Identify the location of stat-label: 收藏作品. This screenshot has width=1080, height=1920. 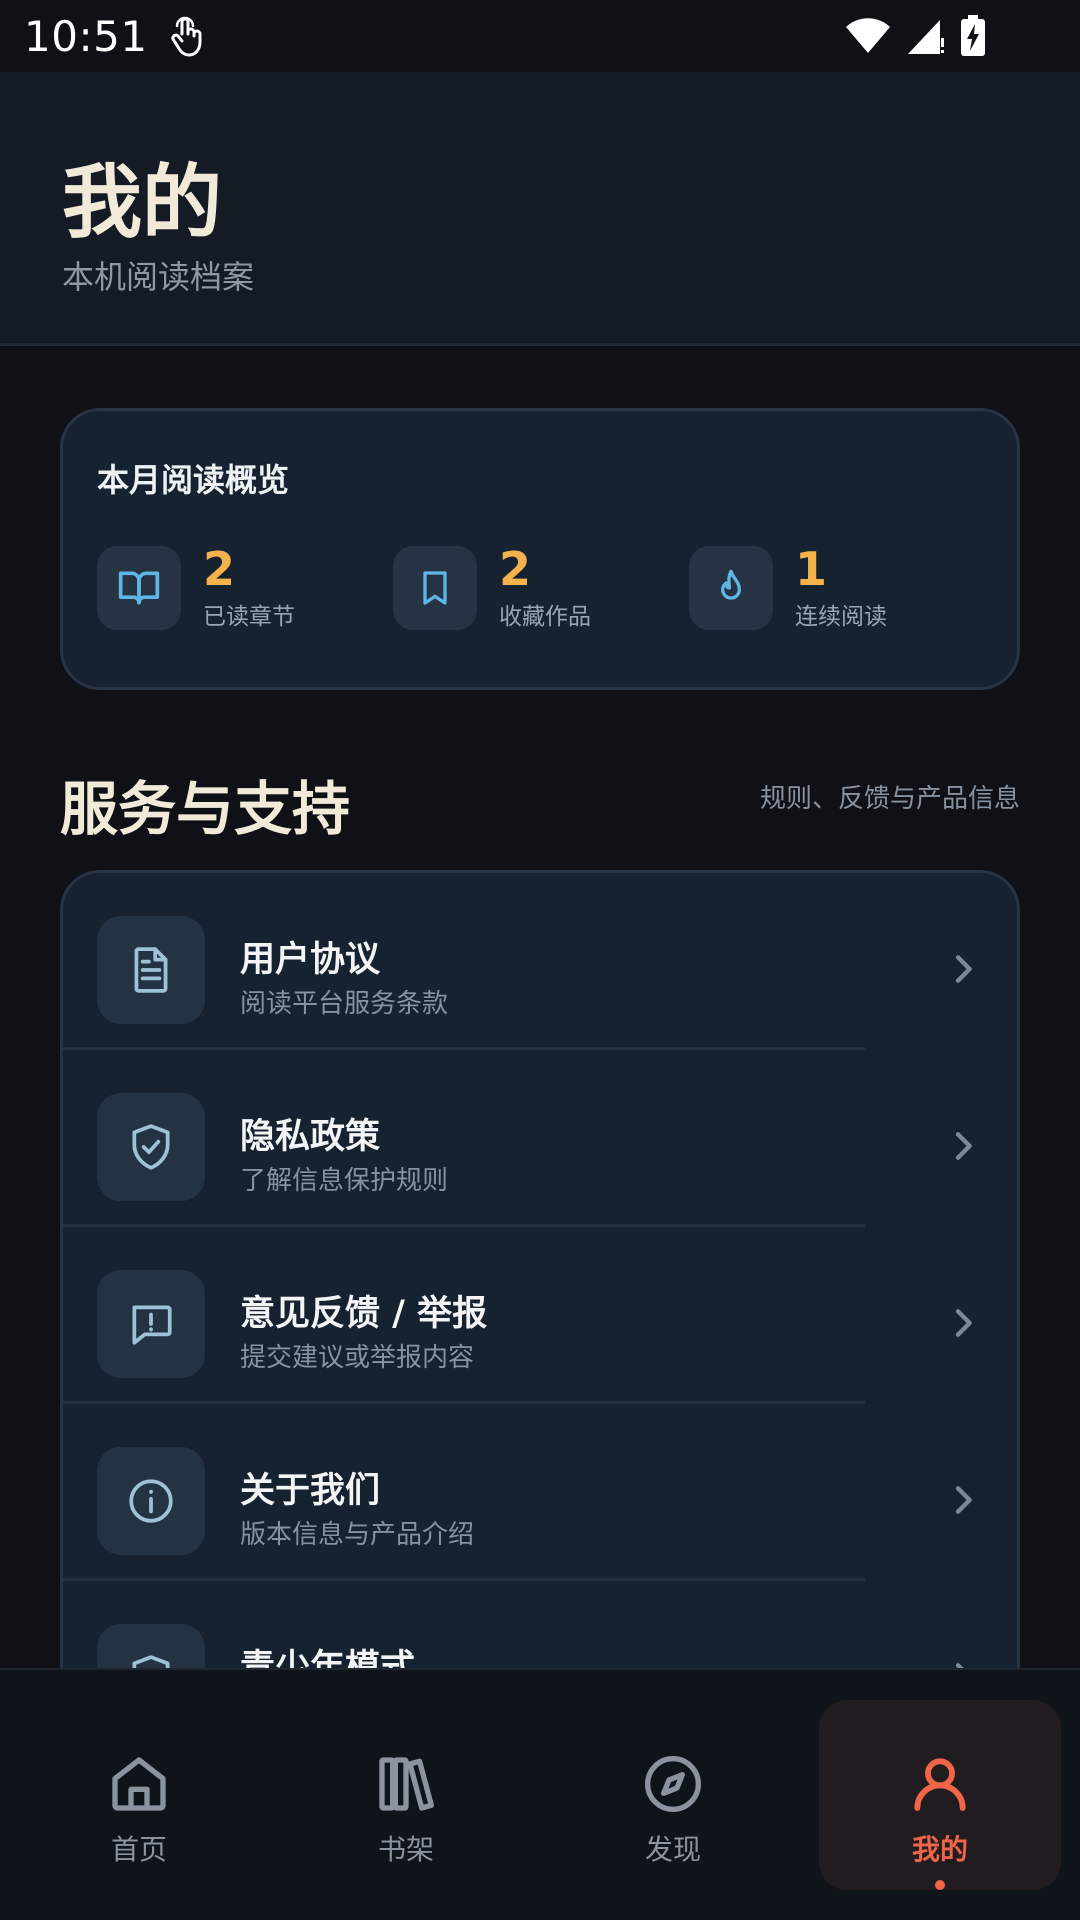
(545, 617).